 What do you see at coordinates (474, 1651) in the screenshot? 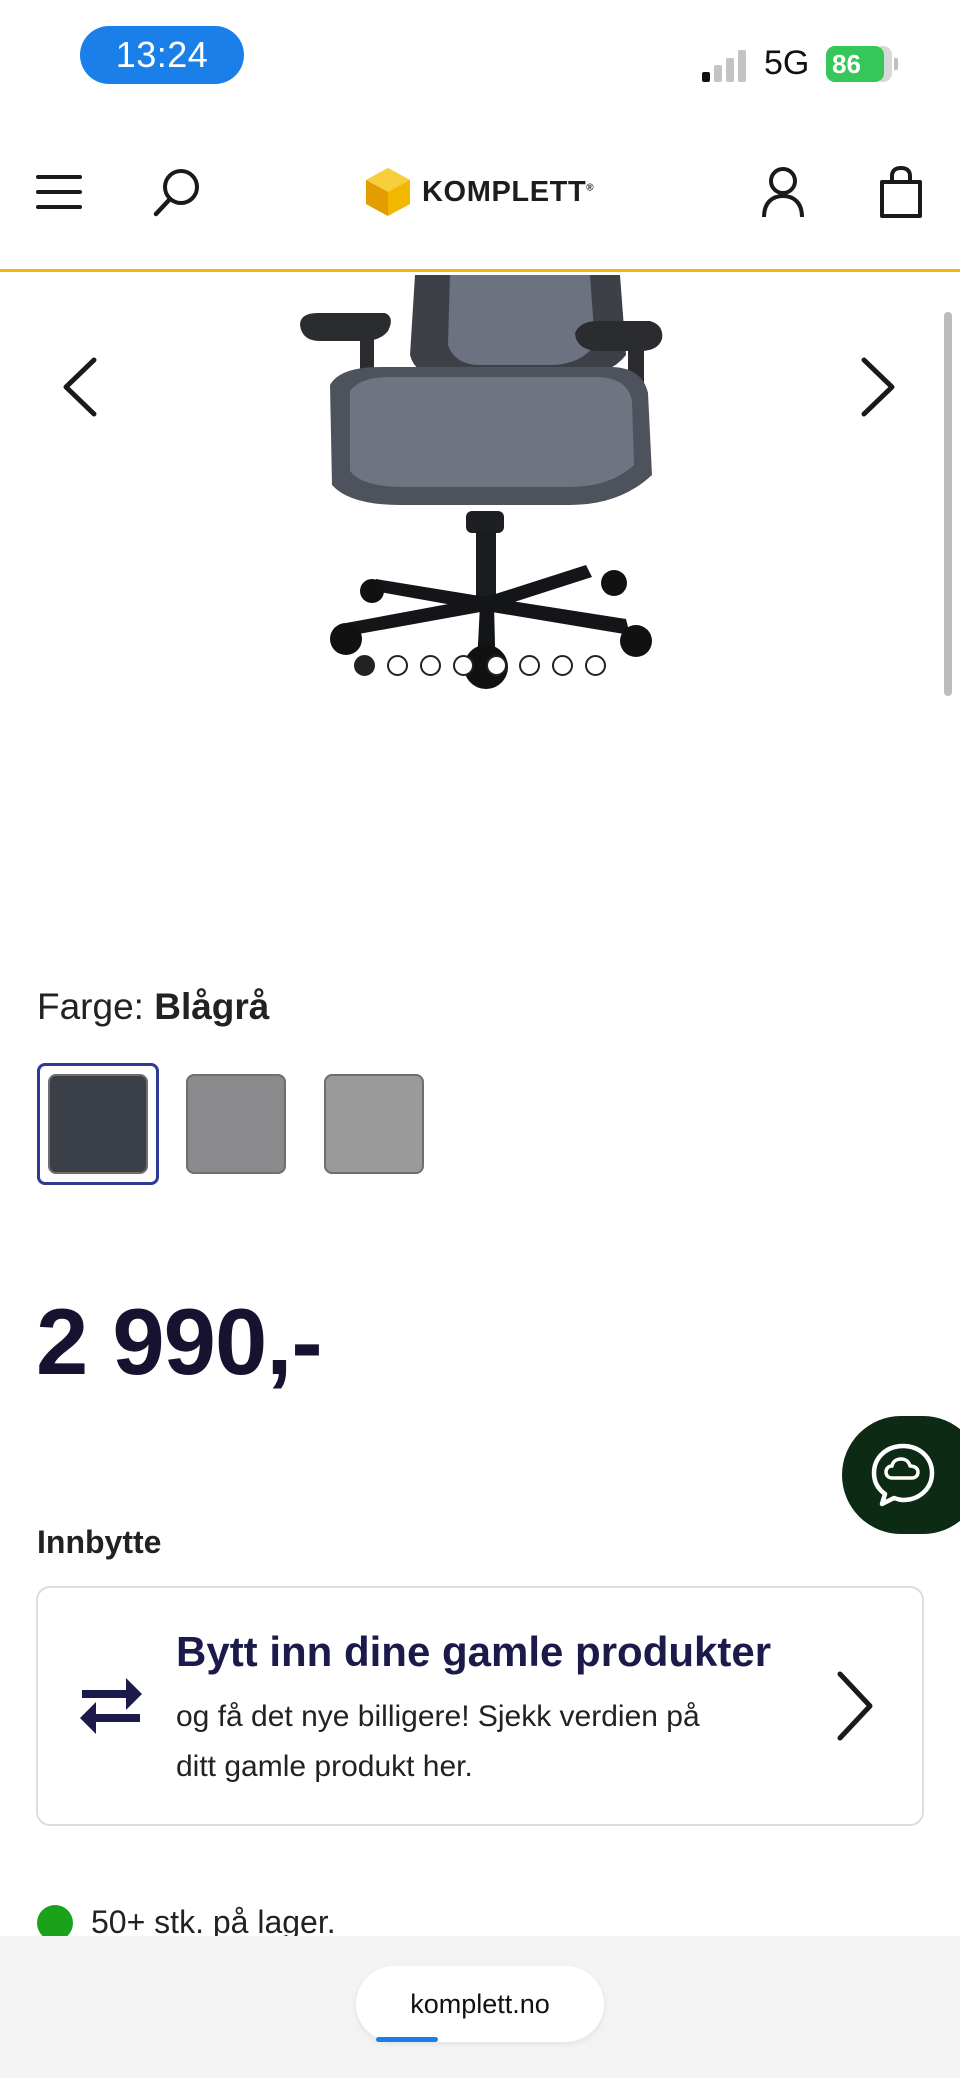
I see `tradein-heading: Bytt inn dine gamle produkter` at bounding box center [474, 1651].